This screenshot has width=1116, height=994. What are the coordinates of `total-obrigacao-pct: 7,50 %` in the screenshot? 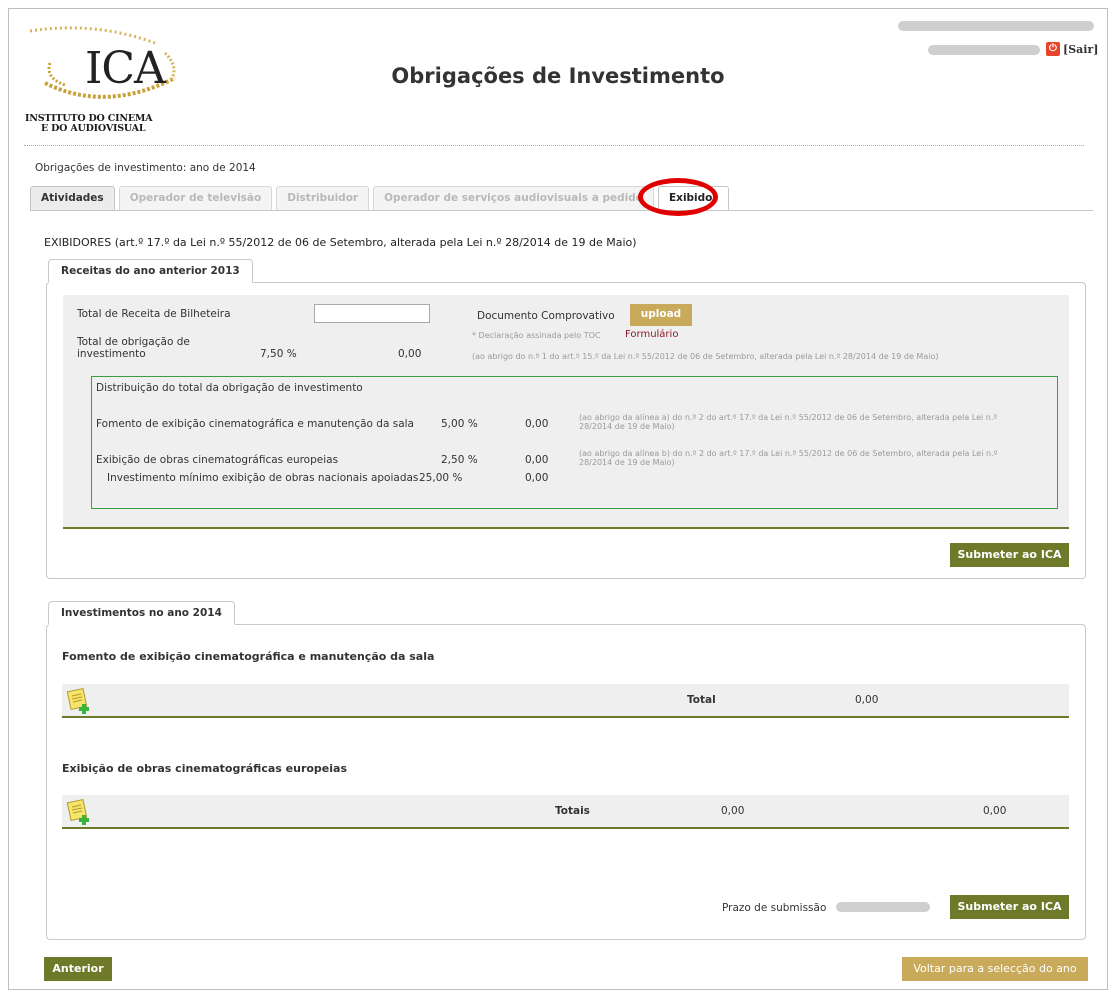 It's located at (278, 354).